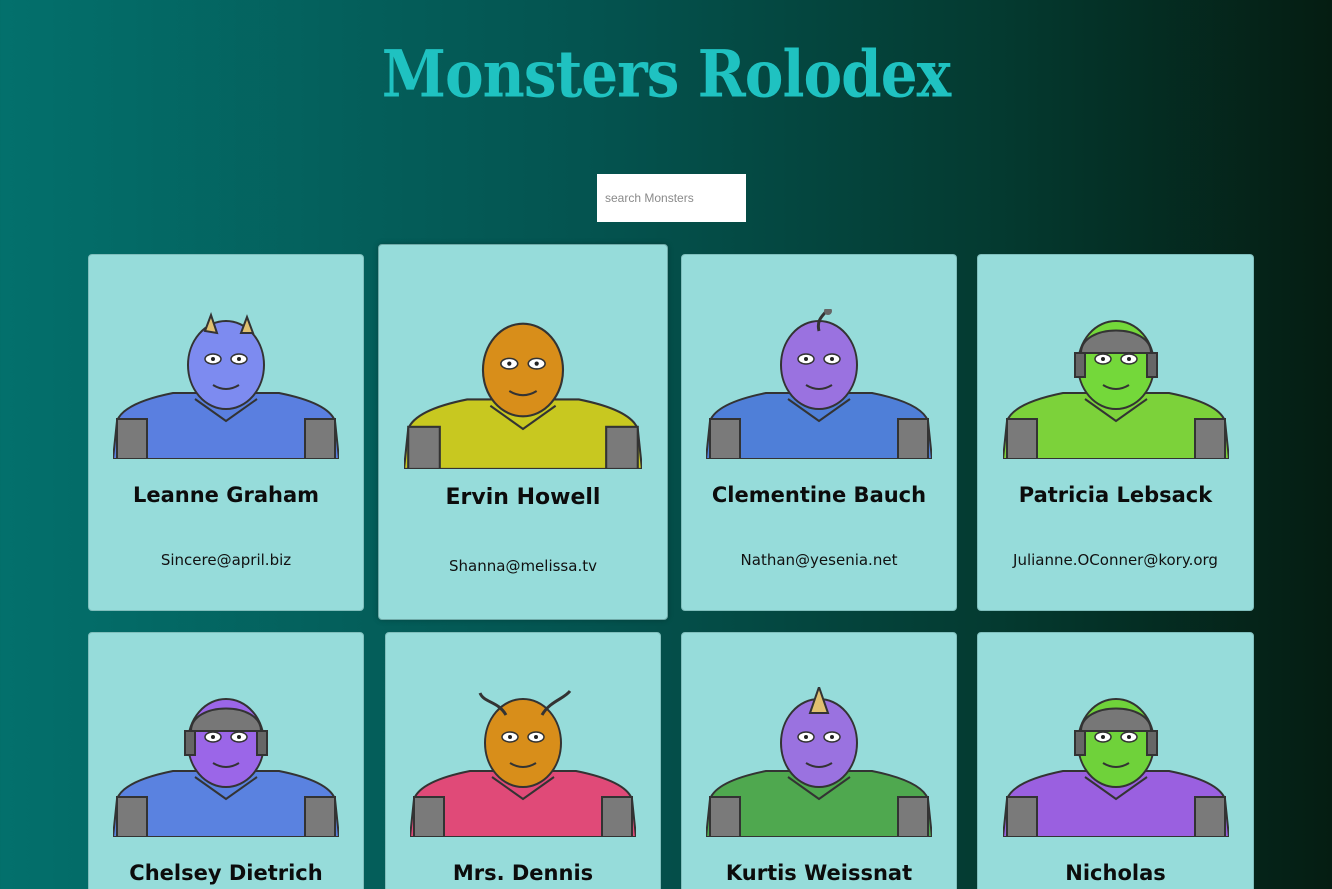 The height and width of the screenshot is (889, 1332). I want to click on monster-name: Patricia Lebsack, so click(1115, 495).